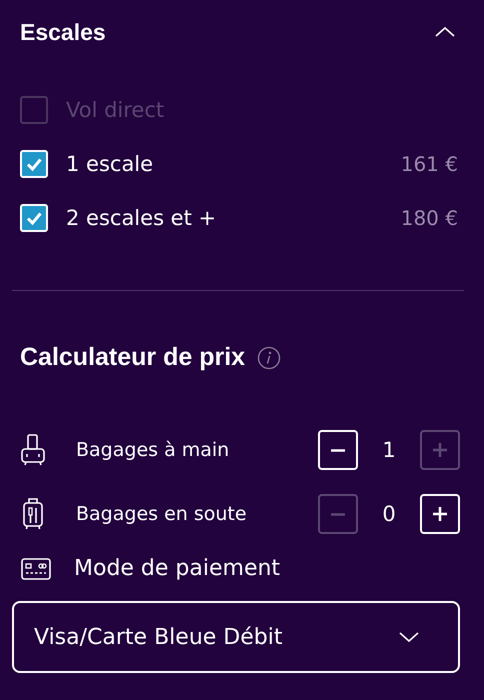  I want to click on option-price: 161 €, so click(429, 164).